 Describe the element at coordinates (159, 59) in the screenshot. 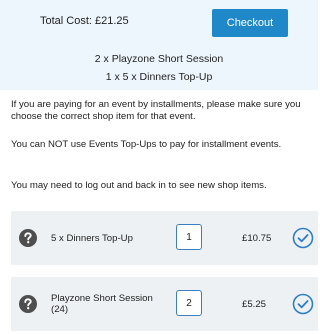

I see `cart-line: 2 x Playzone Short Session` at that location.